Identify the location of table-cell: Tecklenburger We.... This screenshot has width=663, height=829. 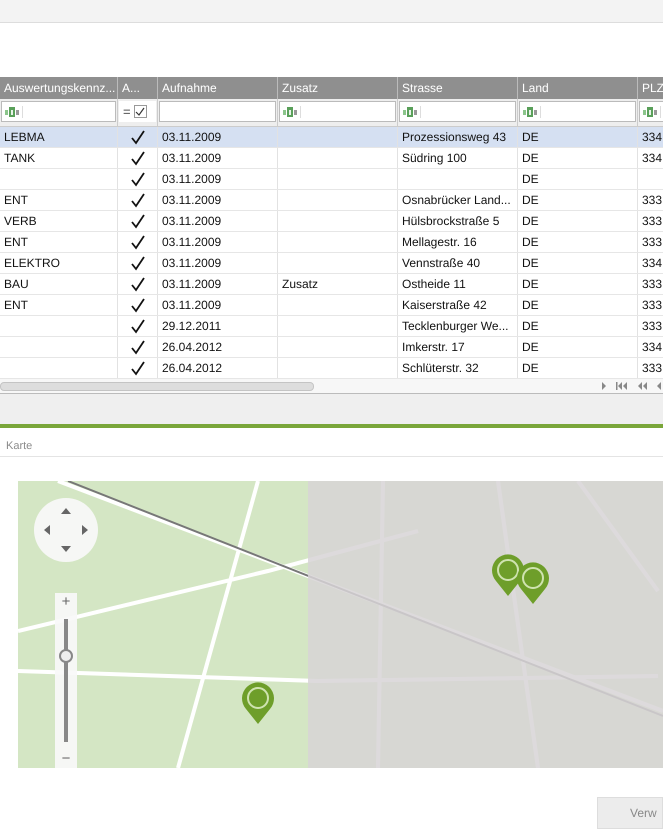
(455, 326).